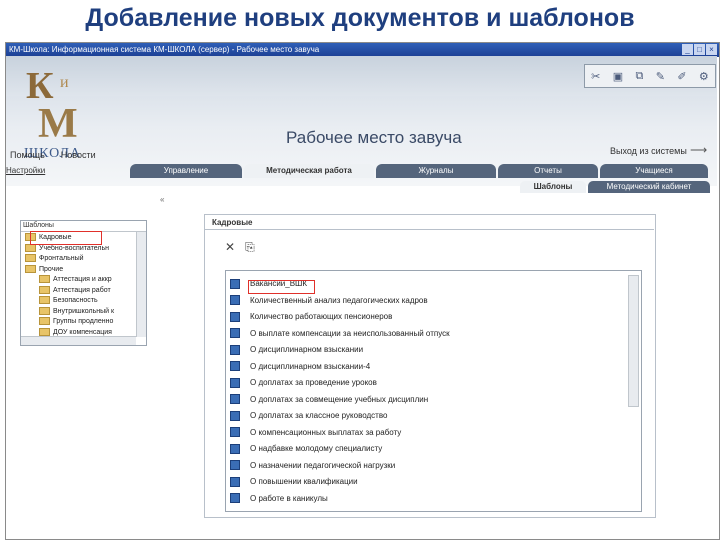 The height and width of the screenshot is (540, 720). What do you see at coordinates (303, 383) in the screenshot?
I see `list-item: О доплатах за проведение уроков` at bounding box center [303, 383].